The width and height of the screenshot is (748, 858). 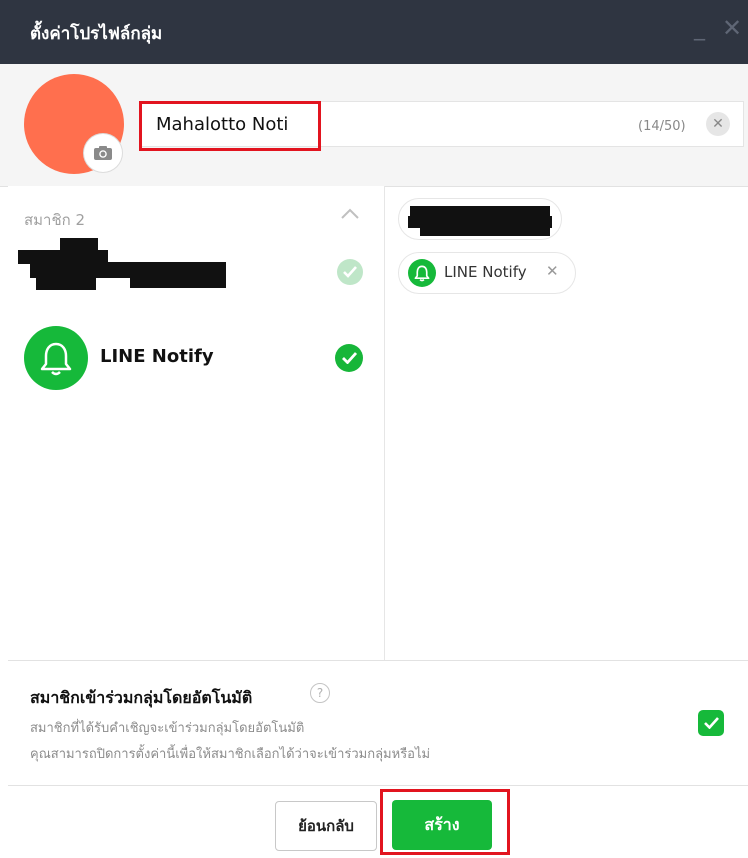 What do you see at coordinates (718, 124) in the screenshot?
I see `clear-name-button: ✕` at bounding box center [718, 124].